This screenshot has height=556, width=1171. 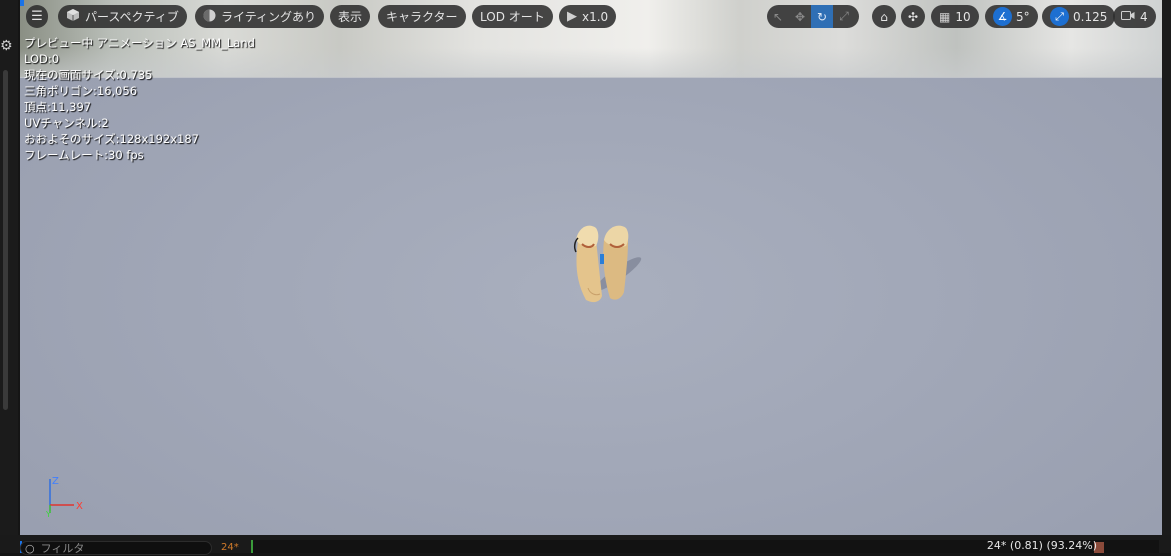 I want to click on surface-snap-toggle: ✣, so click(x=913, y=16).